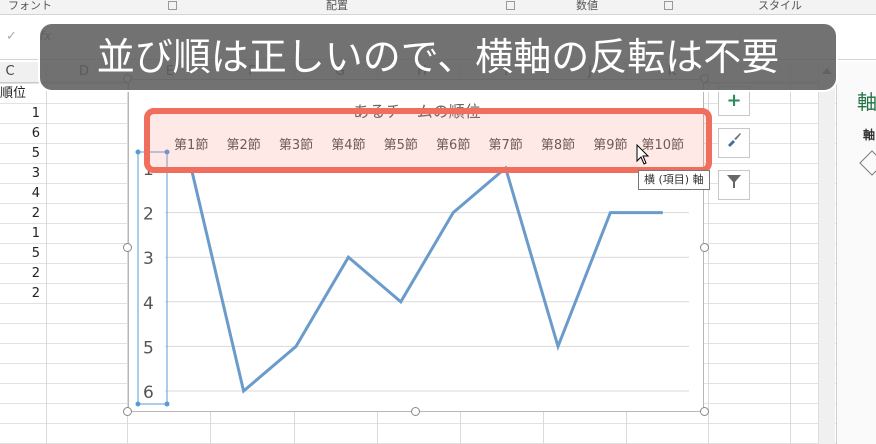 Image resolution: width=876 pixels, height=444 pixels. Describe the element at coordinates (30, 6) in the screenshot. I see `ribbon-group-font: フォント` at that location.